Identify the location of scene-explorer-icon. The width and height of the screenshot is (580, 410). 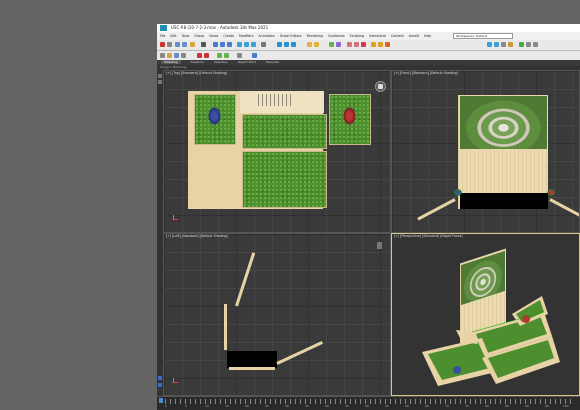
(331, 44).